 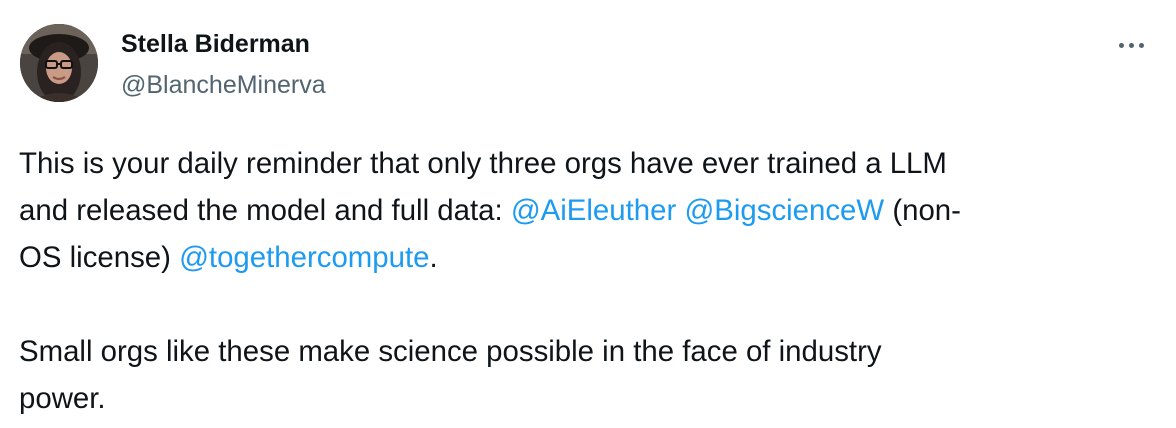 I want to click on more-options-button, so click(x=1131, y=45).